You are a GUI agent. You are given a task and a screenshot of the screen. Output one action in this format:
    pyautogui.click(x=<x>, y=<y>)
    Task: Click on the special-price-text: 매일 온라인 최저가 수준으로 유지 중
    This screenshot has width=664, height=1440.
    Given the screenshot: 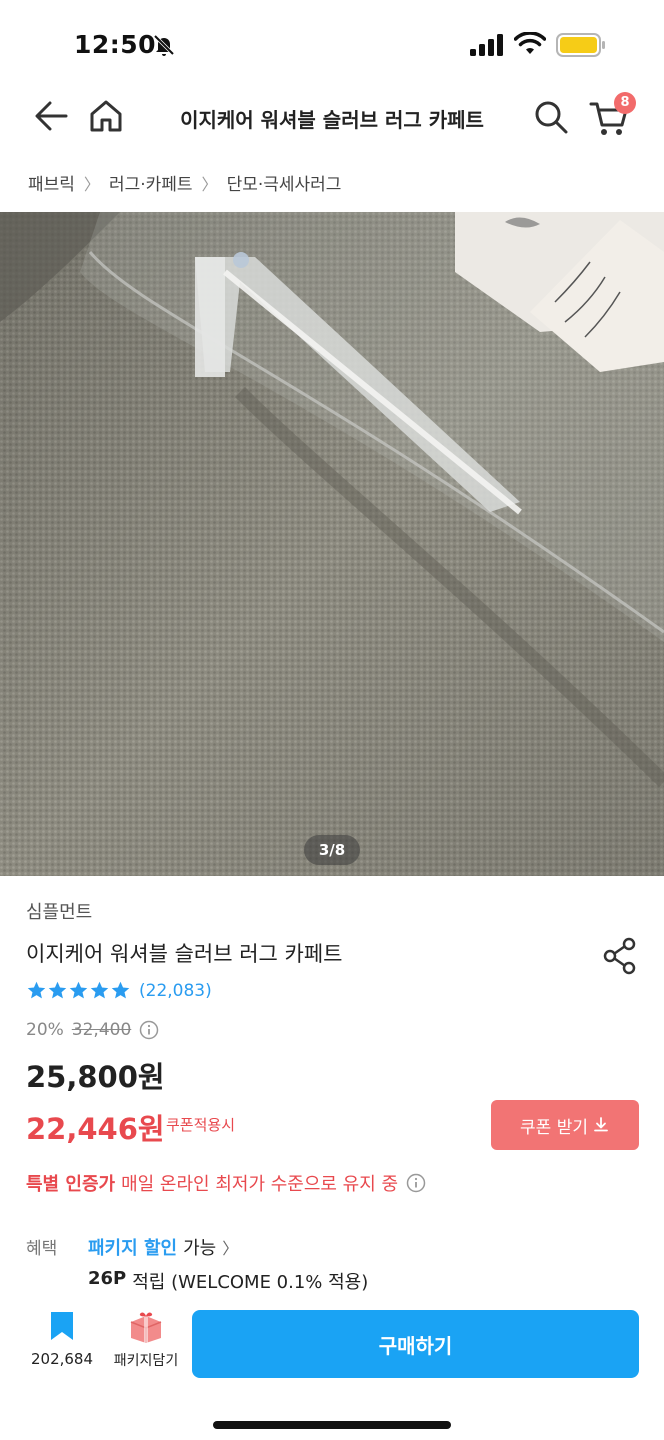 What is the action you would take?
    pyautogui.click(x=260, y=1184)
    